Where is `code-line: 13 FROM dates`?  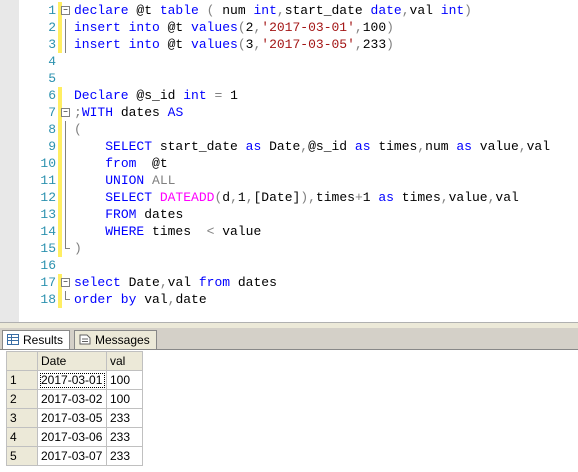 code-line: 13 FROM dates is located at coordinates (289, 214).